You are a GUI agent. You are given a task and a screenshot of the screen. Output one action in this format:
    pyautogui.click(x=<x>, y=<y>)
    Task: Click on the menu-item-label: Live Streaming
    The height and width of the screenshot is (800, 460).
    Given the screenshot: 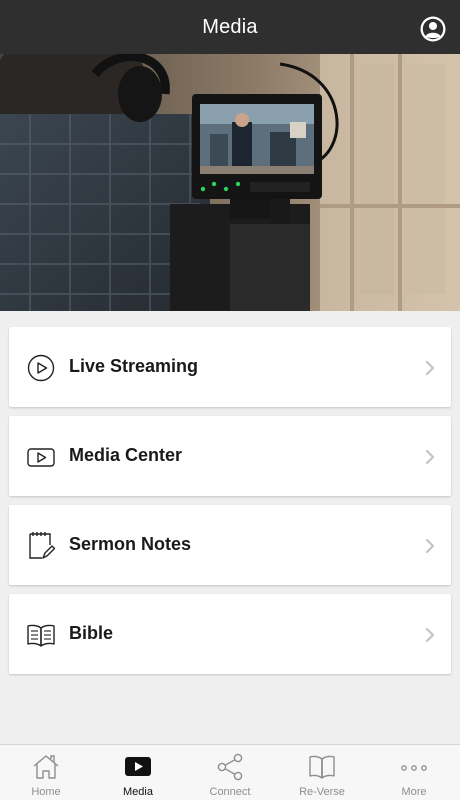 What is the action you would take?
    pyautogui.click(x=134, y=366)
    